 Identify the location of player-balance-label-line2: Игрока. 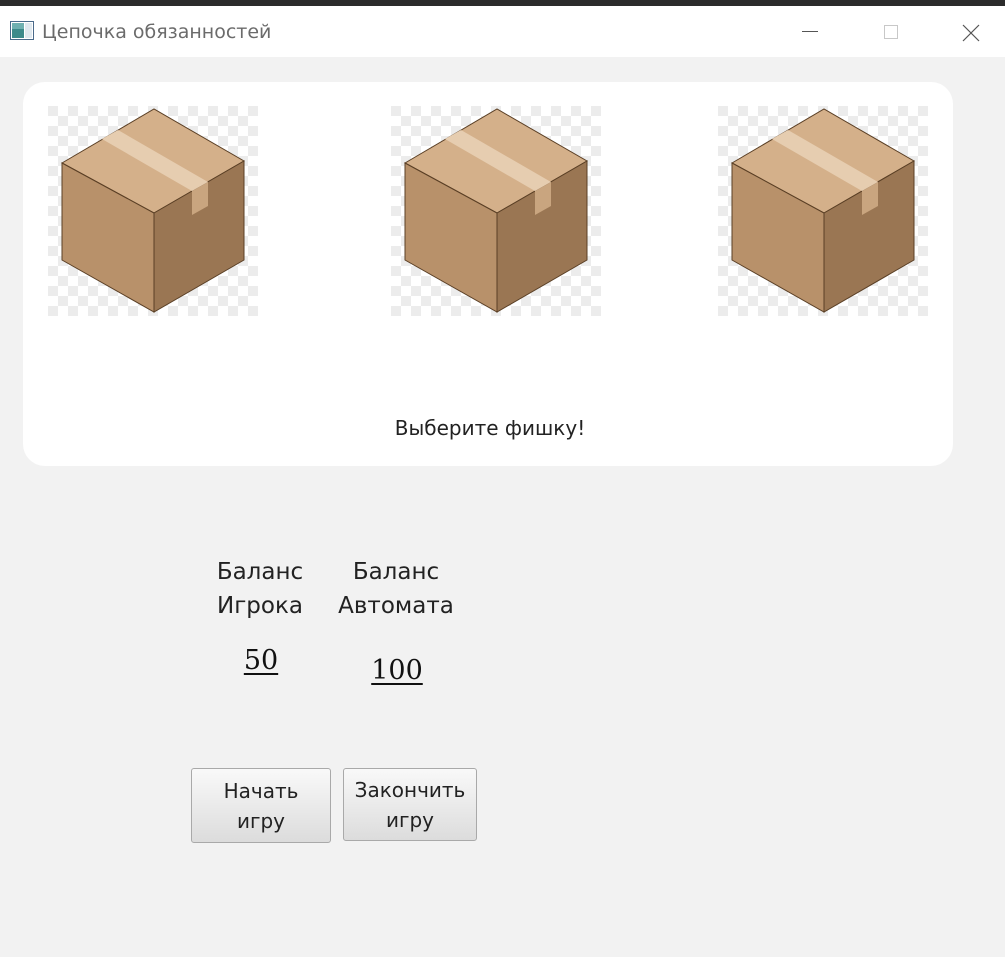
(260, 606).